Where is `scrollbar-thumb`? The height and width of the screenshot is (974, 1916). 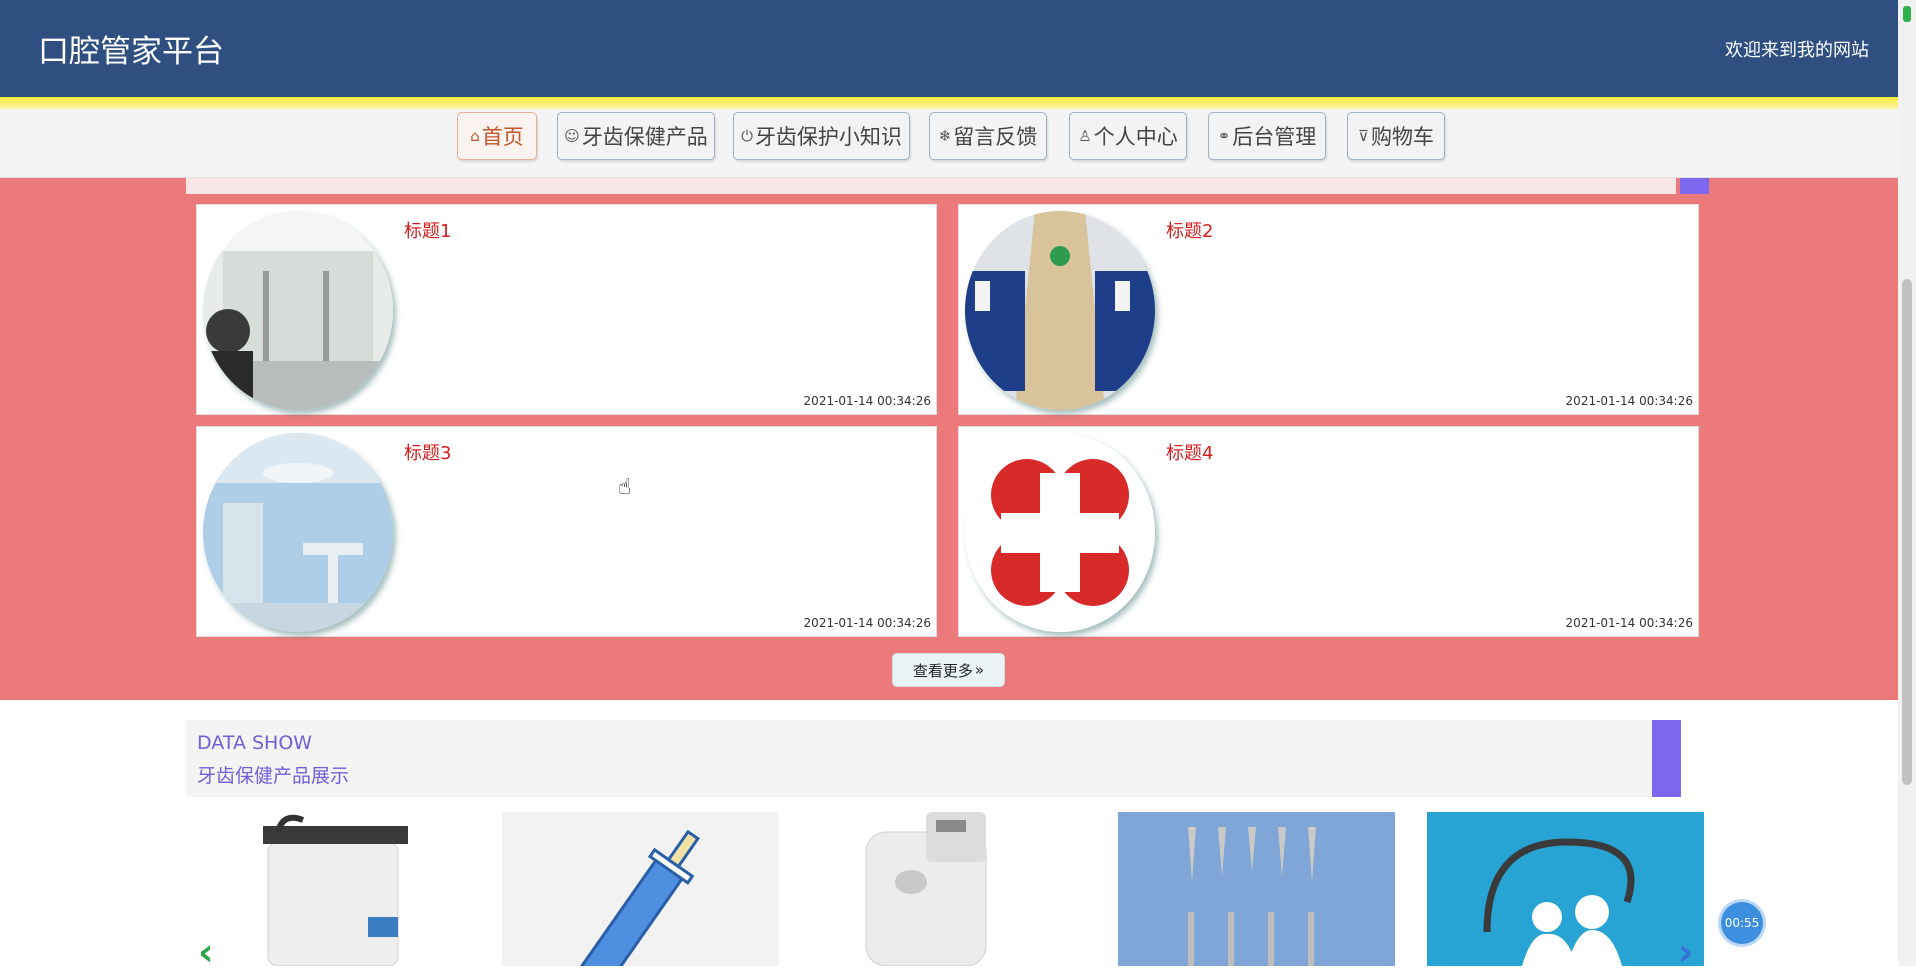 scrollbar-thumb is located at coordinates (1907, 532).